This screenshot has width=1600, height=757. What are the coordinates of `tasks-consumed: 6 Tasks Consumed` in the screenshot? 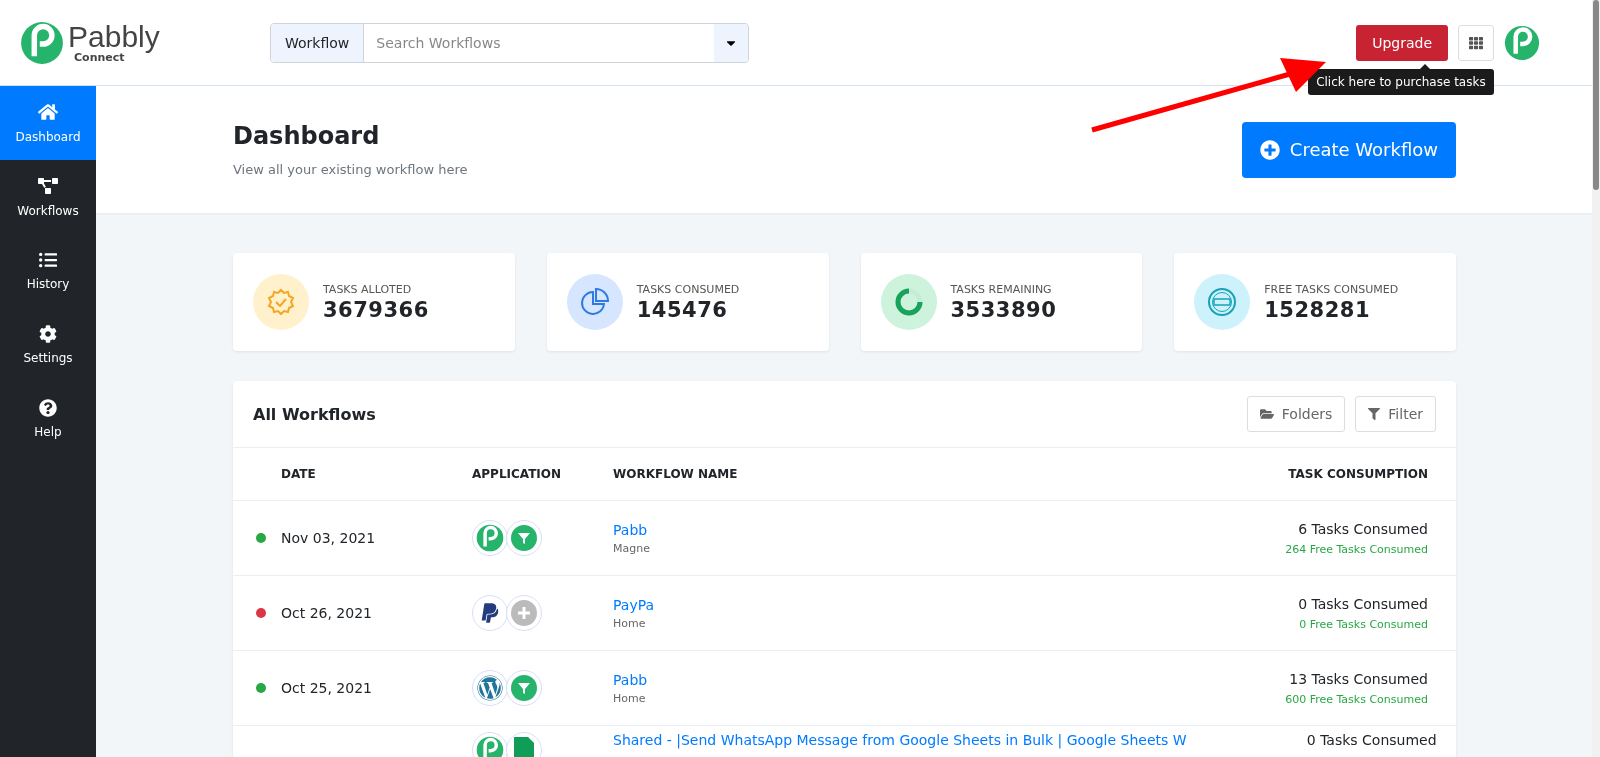 It's located at (1363, 528).